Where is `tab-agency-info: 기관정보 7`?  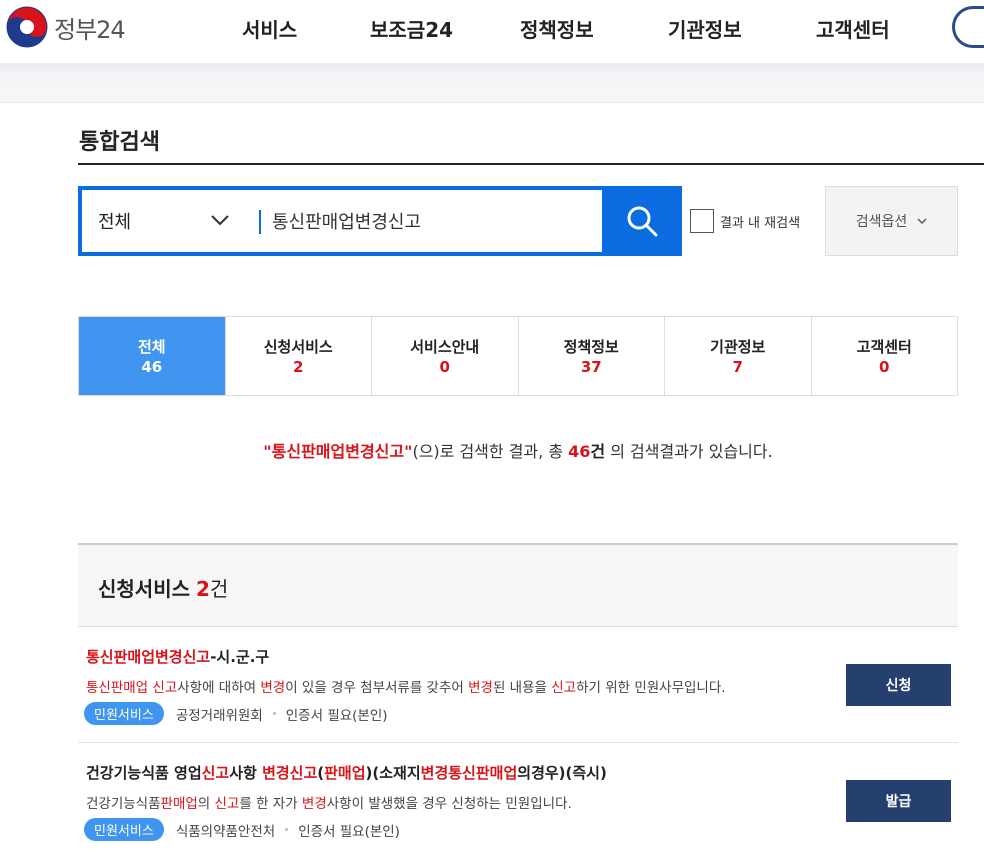 tab-agency-info: 기관정보 7 is located at coordinates (737, 356).